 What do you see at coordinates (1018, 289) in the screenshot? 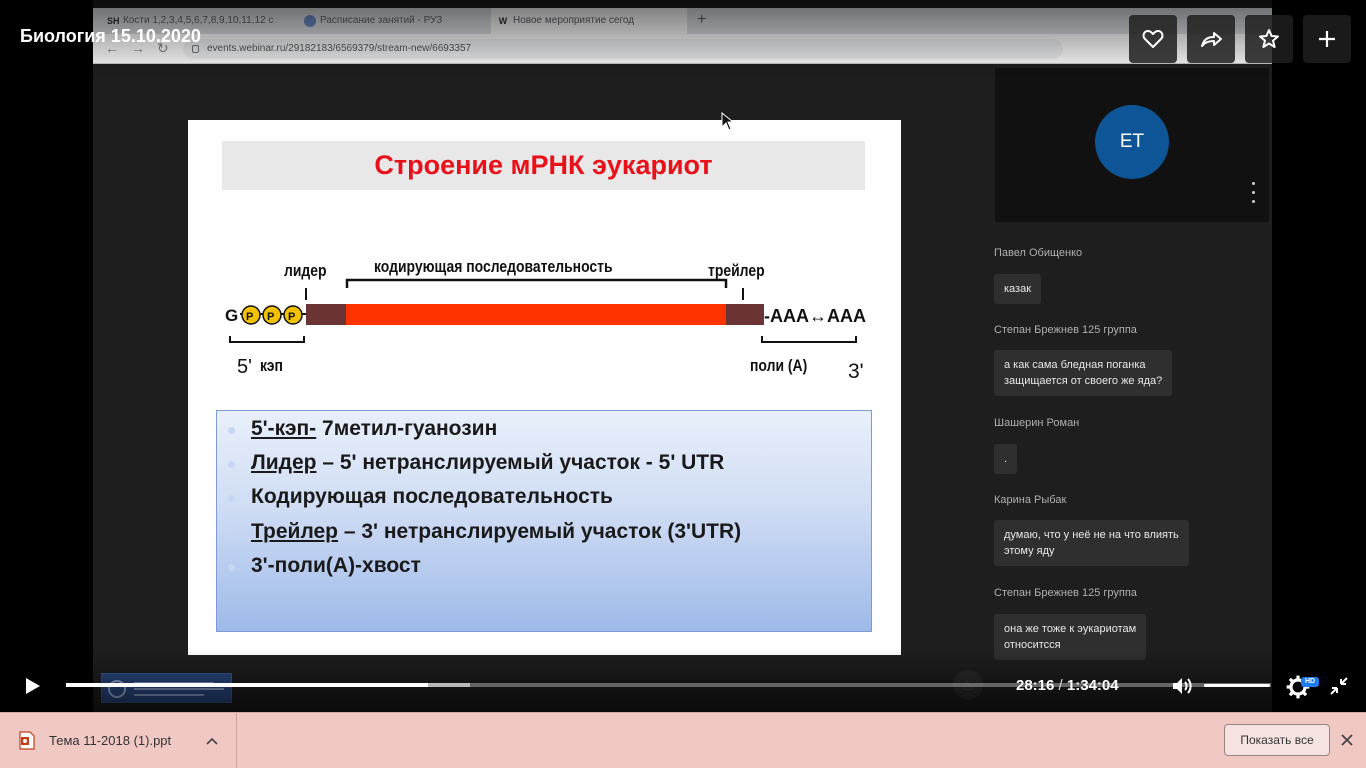
I see `chat-message: казак` at bounding box center [1018, 289].